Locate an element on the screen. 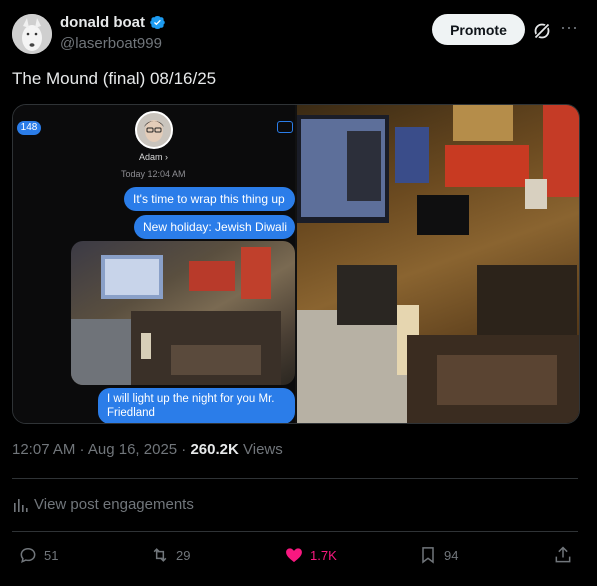 This screenshot has height=586, width=597. message-bubble: New holiday: Jewish Diwali is located at coordinates (214, 227).